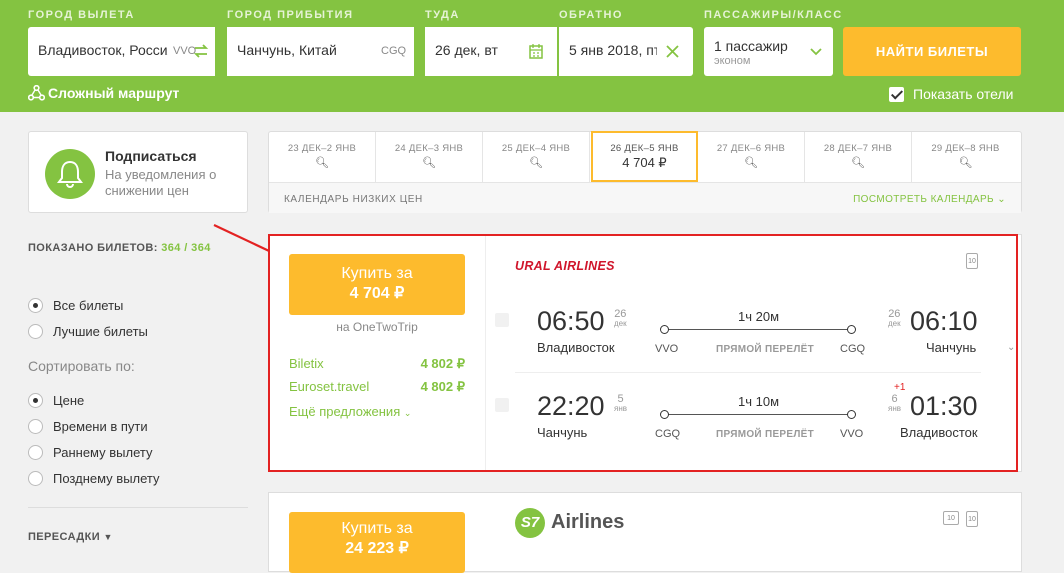  Describe the element at coordinates (88, 305) in the screenshot. I see `filter-label: Все билеты` at that location.